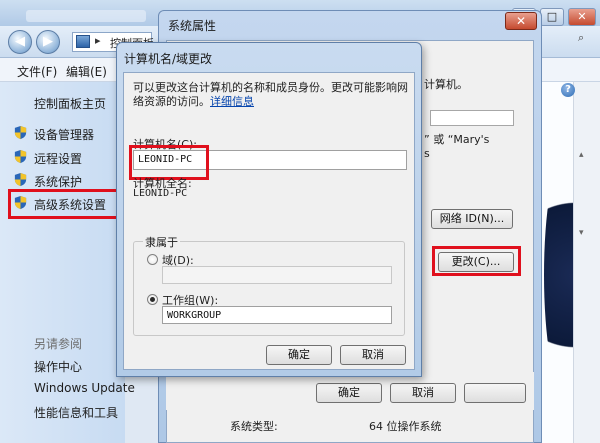 The width and height of the screenshot is (600, 443). I want to click on workgroup-radio, so click(152, 299).